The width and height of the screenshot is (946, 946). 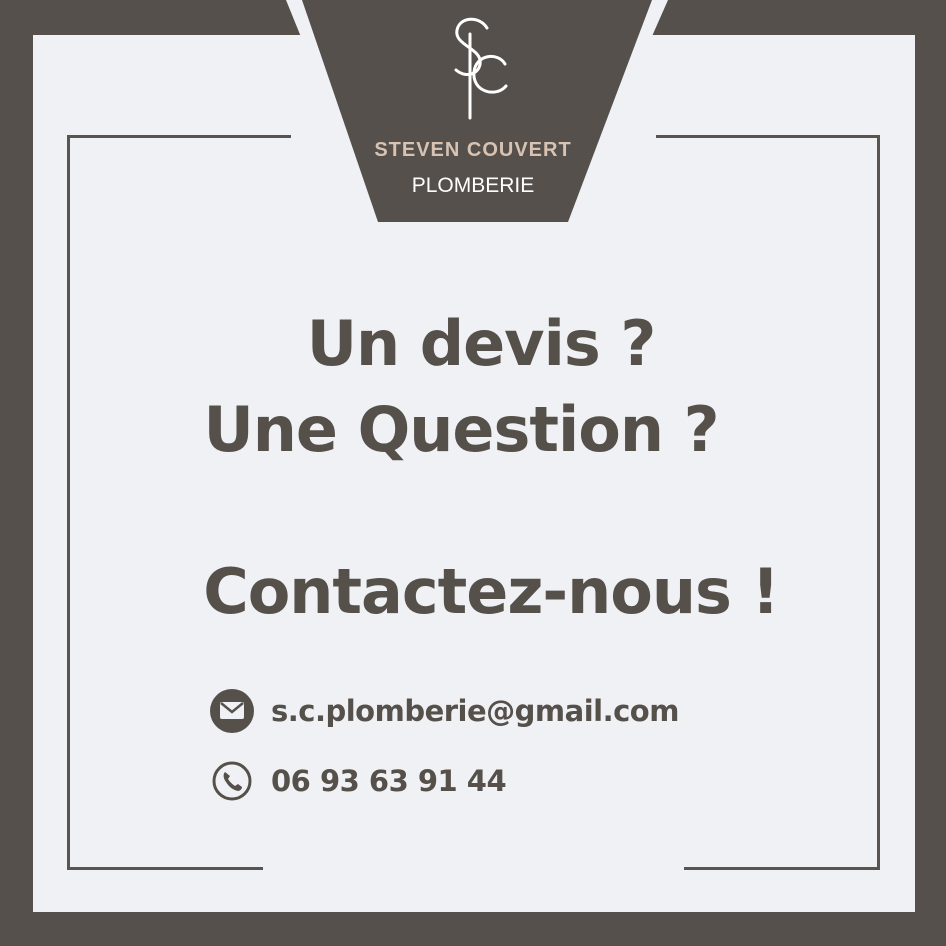 I want to click on phone-row: 06 93 63 91 44, so click(x=358, y=781).